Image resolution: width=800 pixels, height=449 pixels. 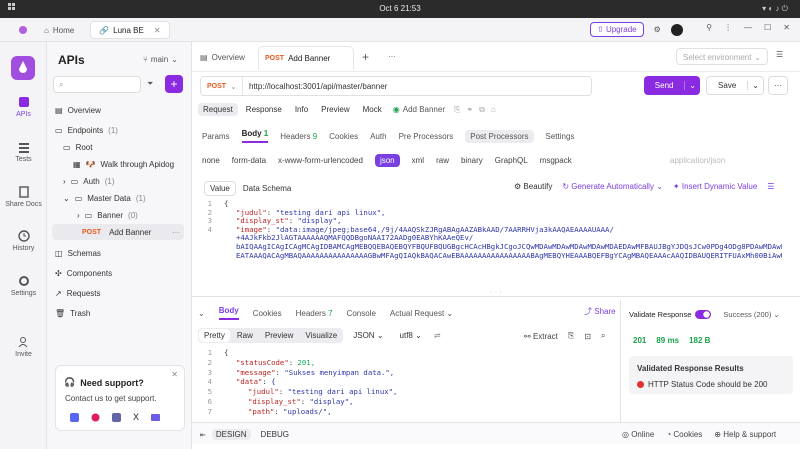 What do you see at coordinates (511, 160) in the screenshot?
I see `body-type-graphql: GraphQL` at bounding box center [511, 160].